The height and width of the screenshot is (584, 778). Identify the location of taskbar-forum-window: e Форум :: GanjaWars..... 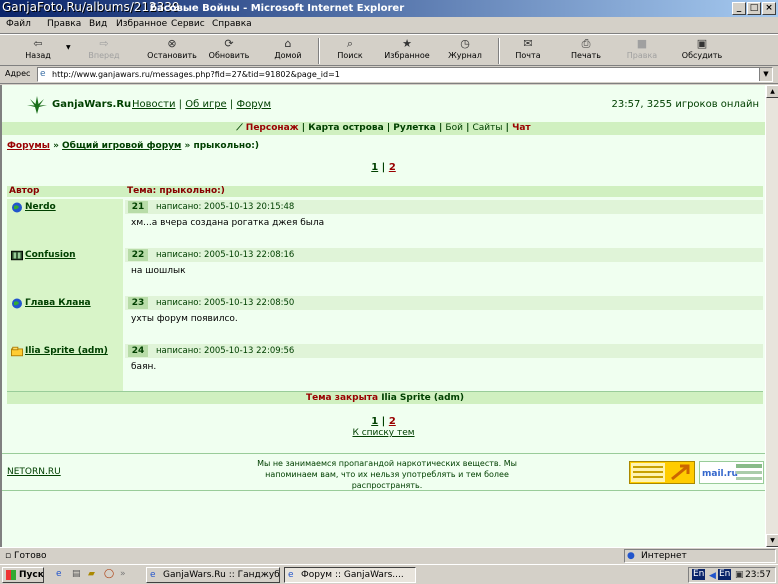
(350, 575).